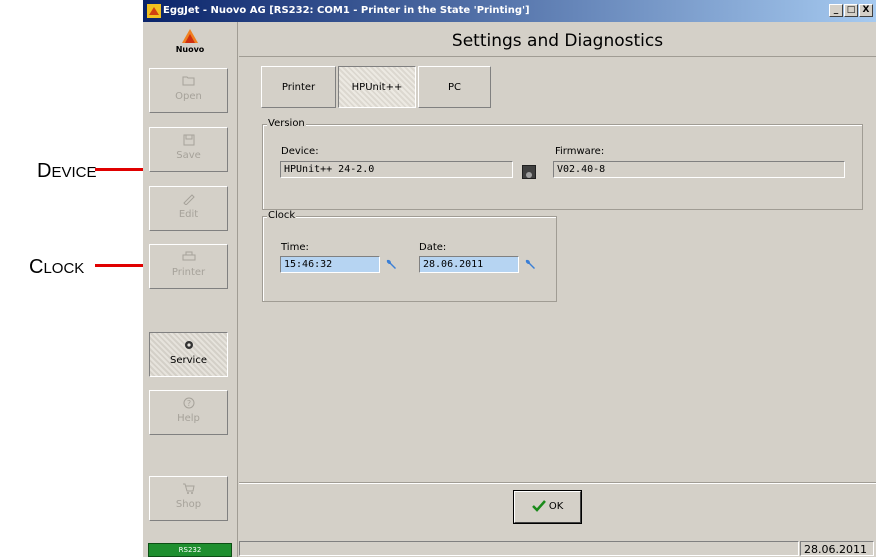 Image resolution: width=876 pixels, height=557 pixels. Describe the element at coordinates (189, 200) in the screenshot. I see `edit-icon` at that location.